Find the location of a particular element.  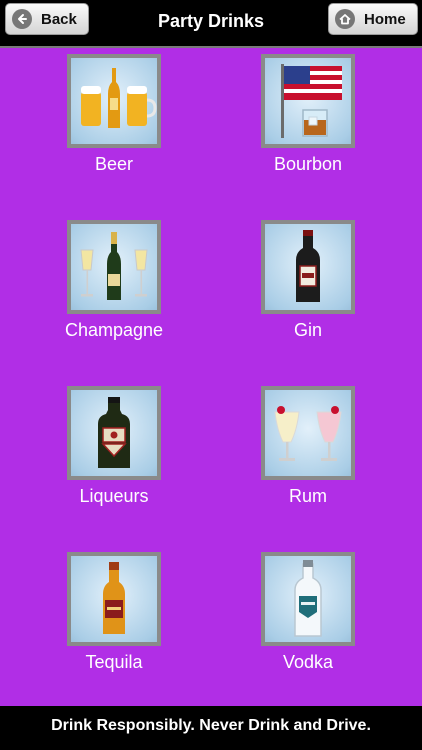

drink-label: Rum is located at coordinates (307, 496).